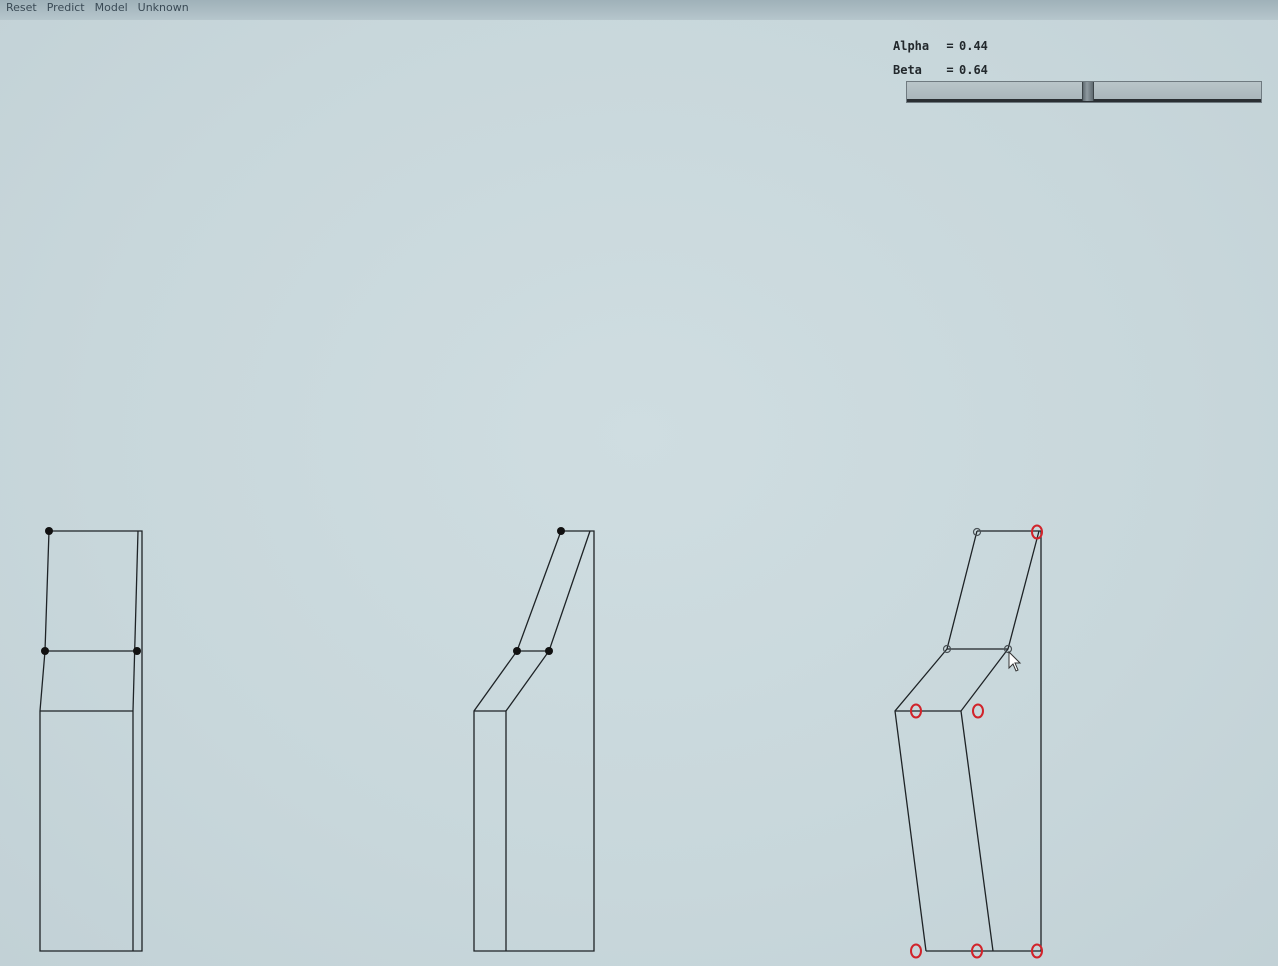 The height and width of the screenshot is (966, 1278). Describe the element at coordinates (978, 711) in the screenshot. I see `red-marker-hip-right` at that location.